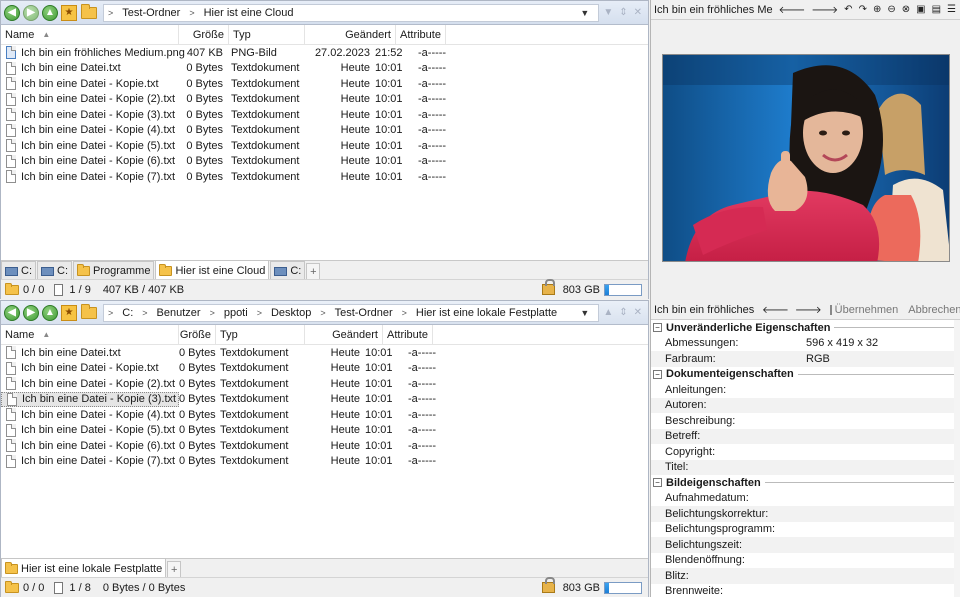  Describe the element at coordinates (805, 483) in the screenshot. I see `property-section-header: − Bildeigenschaften` at that location.